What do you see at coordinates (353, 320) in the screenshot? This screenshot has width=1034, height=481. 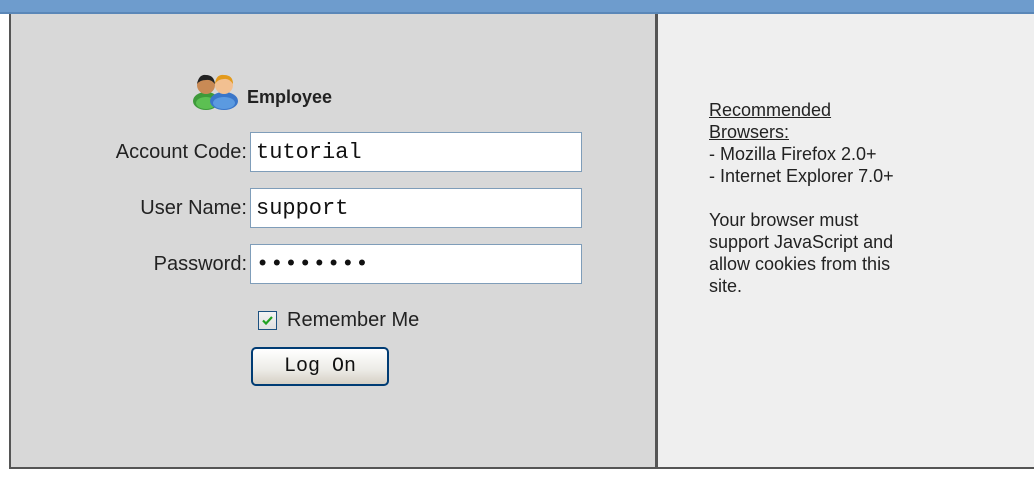 I see `remember-me-label: Remember Me` at bounding box center [353, 320].